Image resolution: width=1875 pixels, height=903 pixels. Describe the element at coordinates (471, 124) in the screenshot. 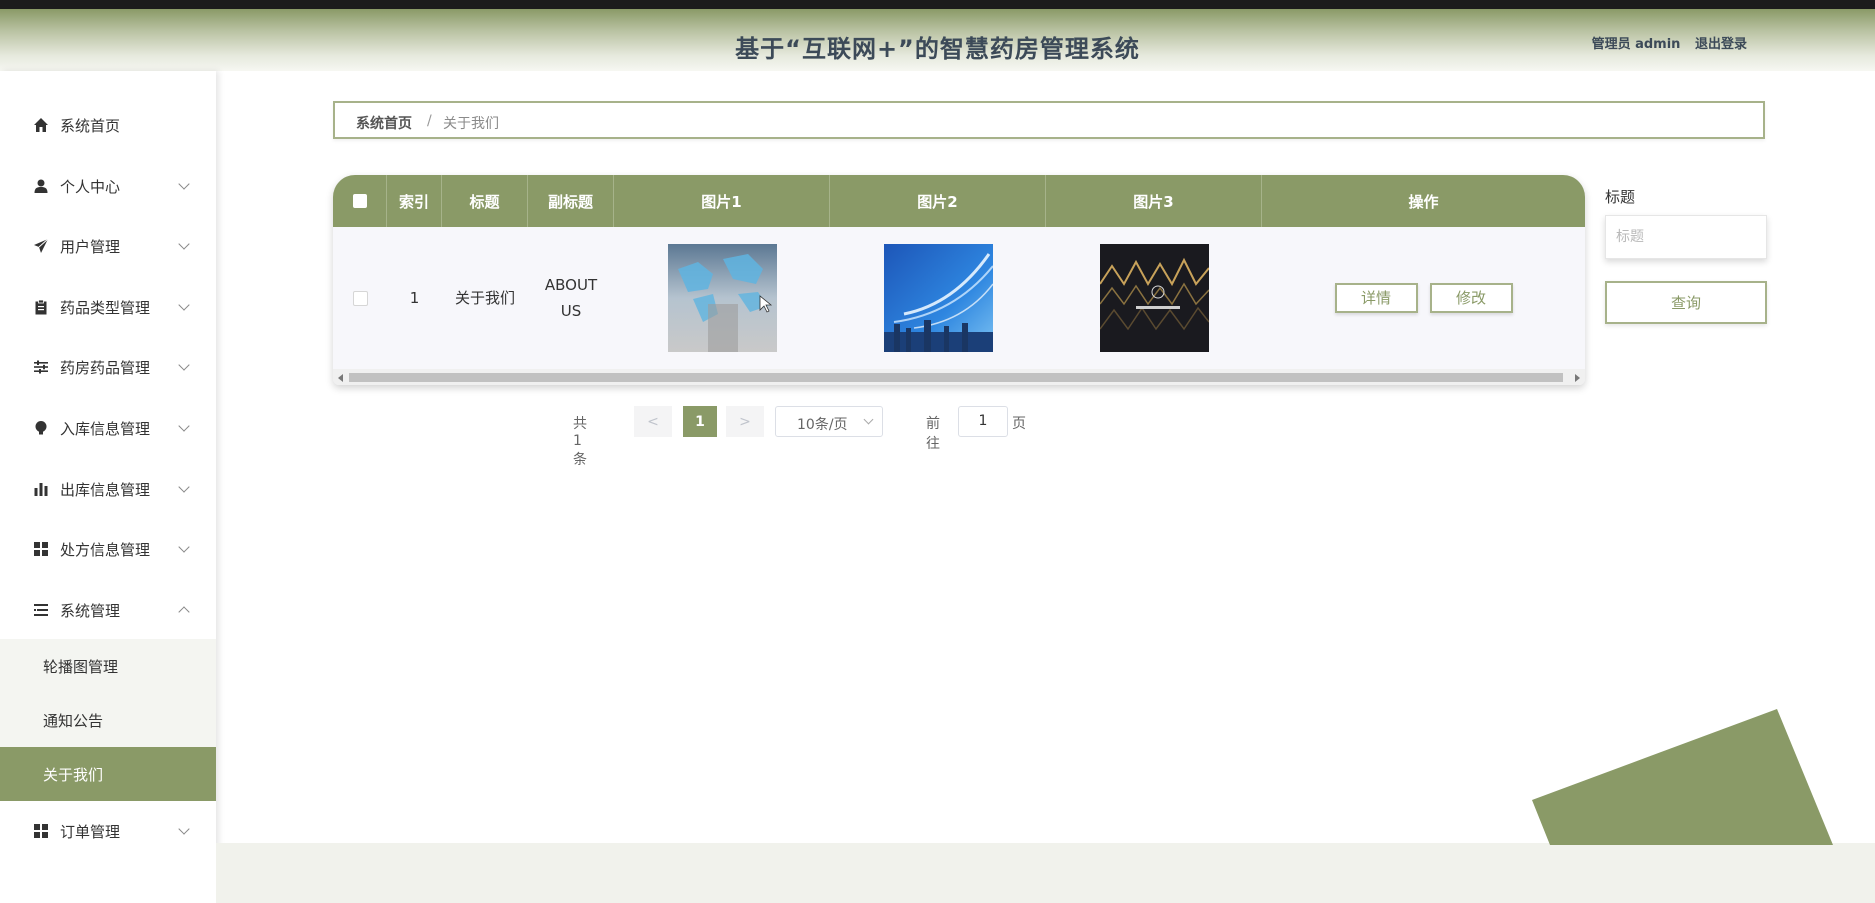

I see `breadcrumb-current: 关于我们` at that location.